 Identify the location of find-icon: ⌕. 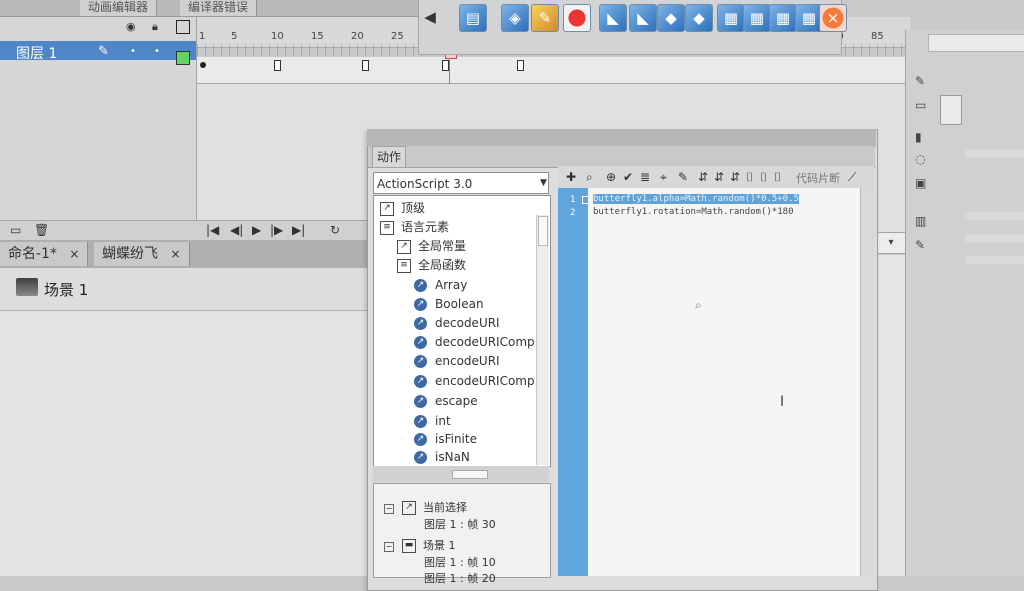
(589, 177).